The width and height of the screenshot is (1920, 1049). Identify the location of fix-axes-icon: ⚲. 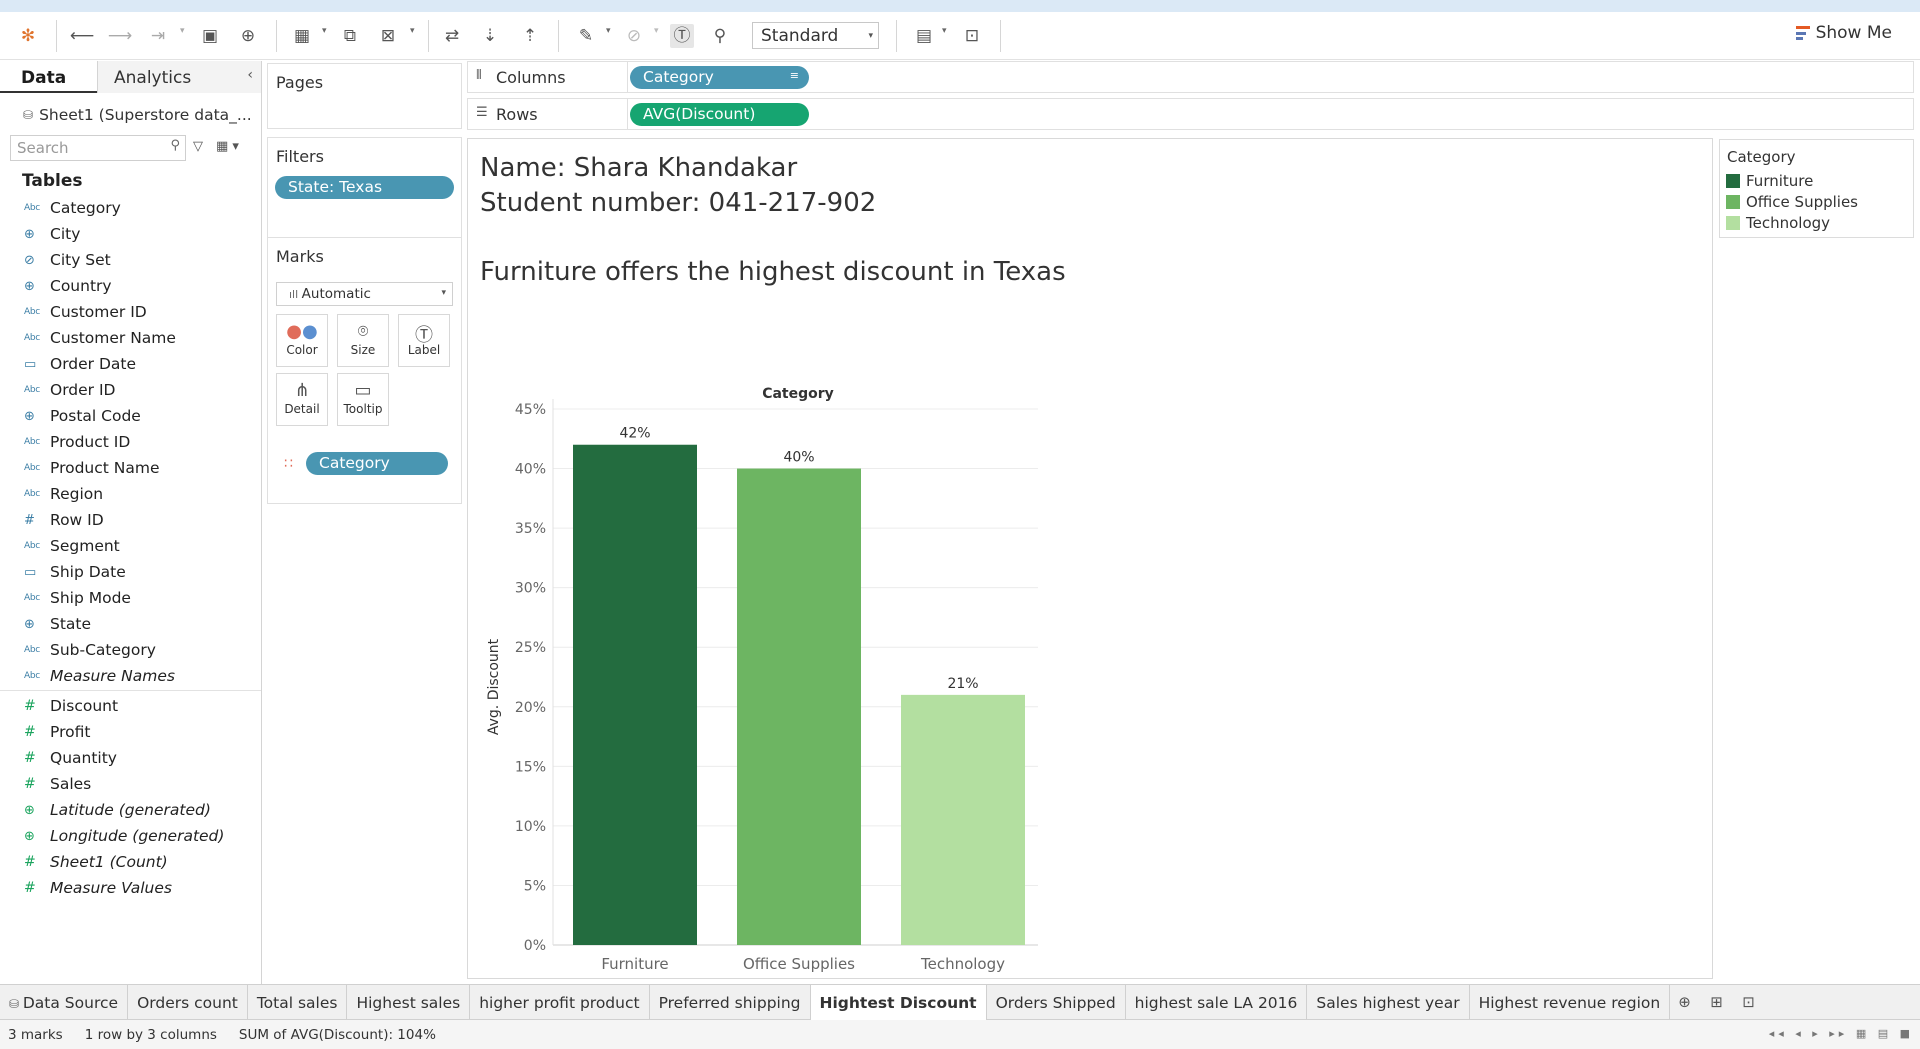
(720, 36).